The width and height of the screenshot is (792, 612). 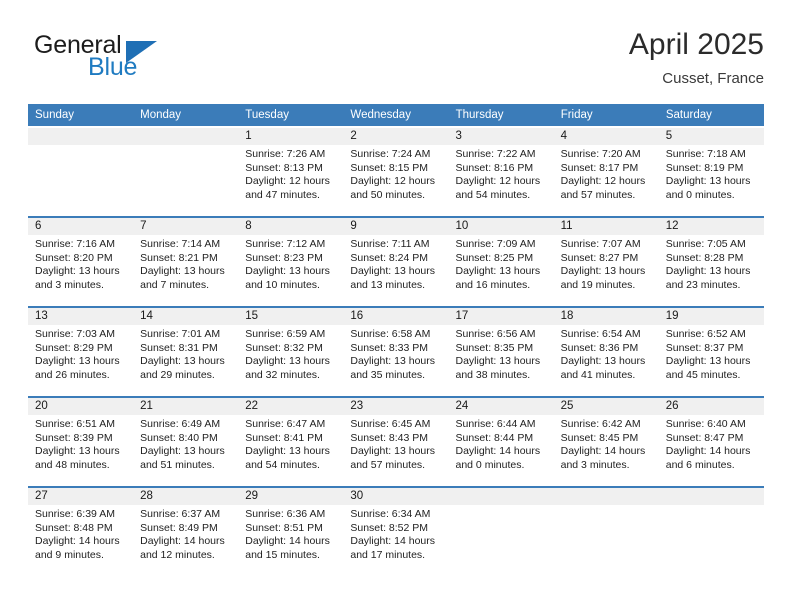 I want to click on page-header: General Blue April 2025 Cusset, France, so click(x=396, y=62).